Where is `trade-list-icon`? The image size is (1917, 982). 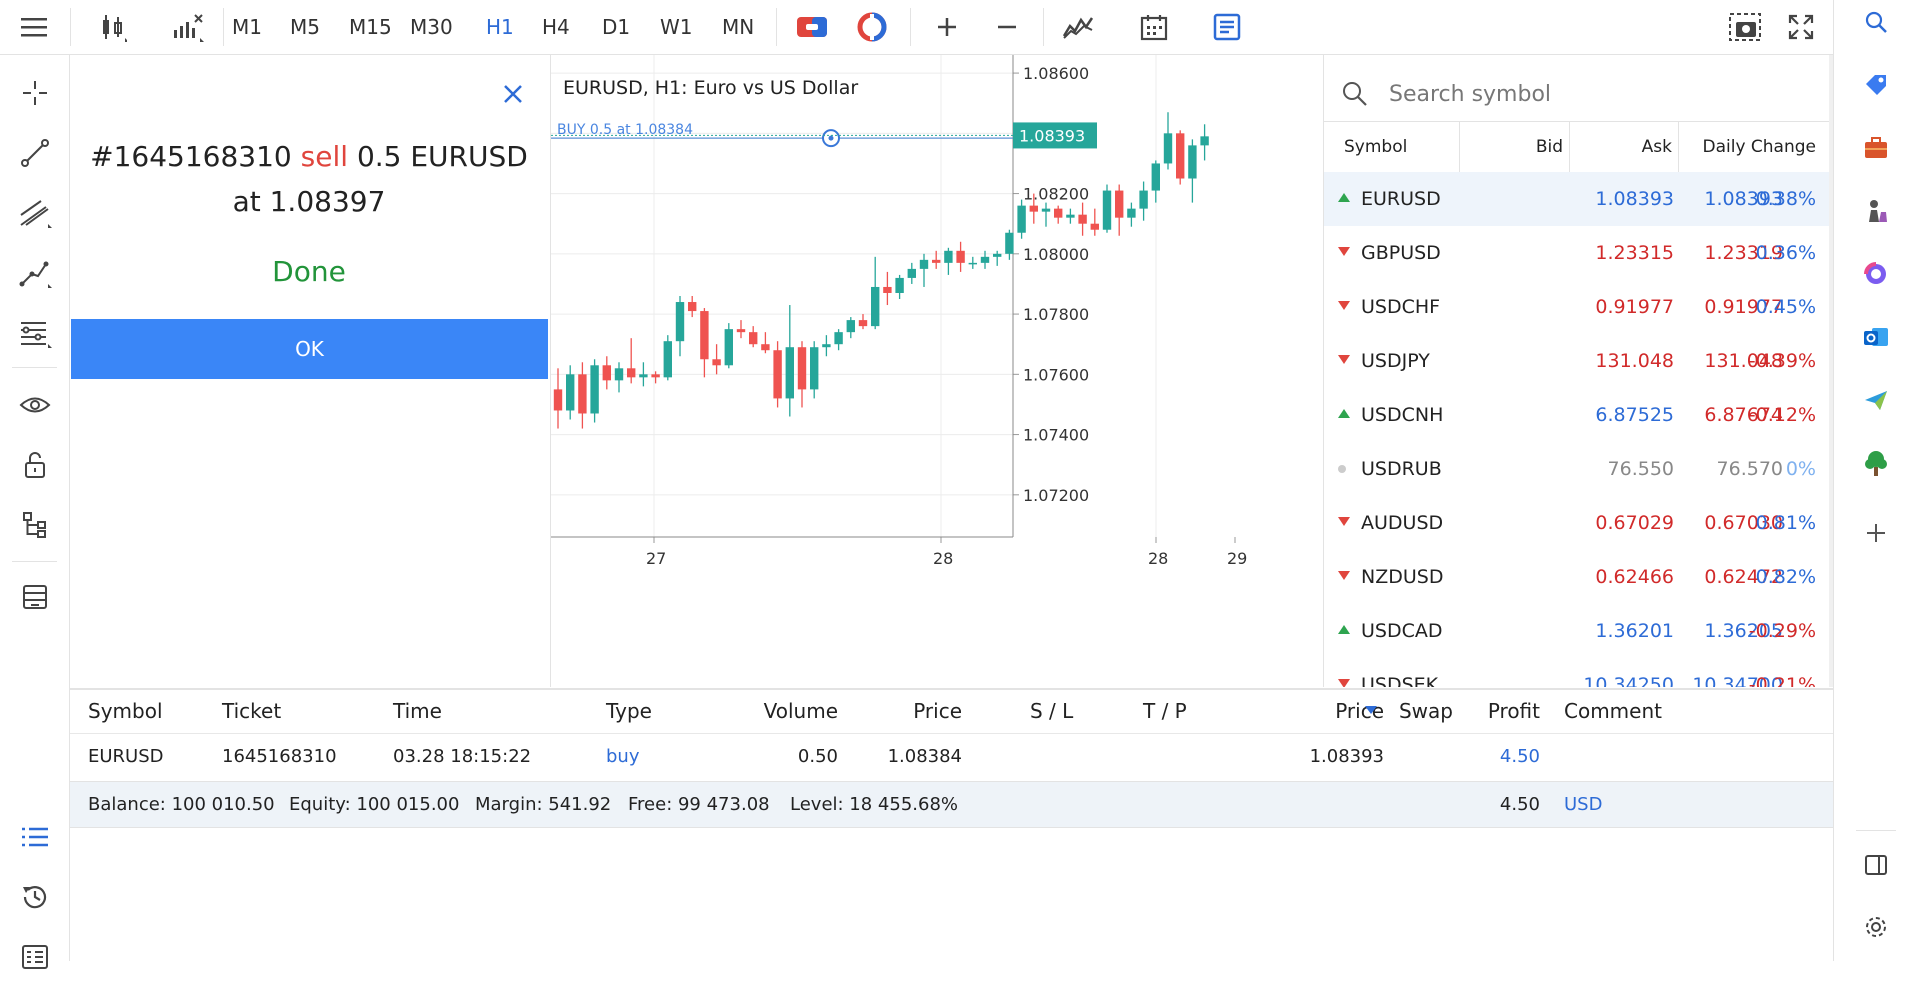 trade-list-icon is located at coordinates (34, 837).